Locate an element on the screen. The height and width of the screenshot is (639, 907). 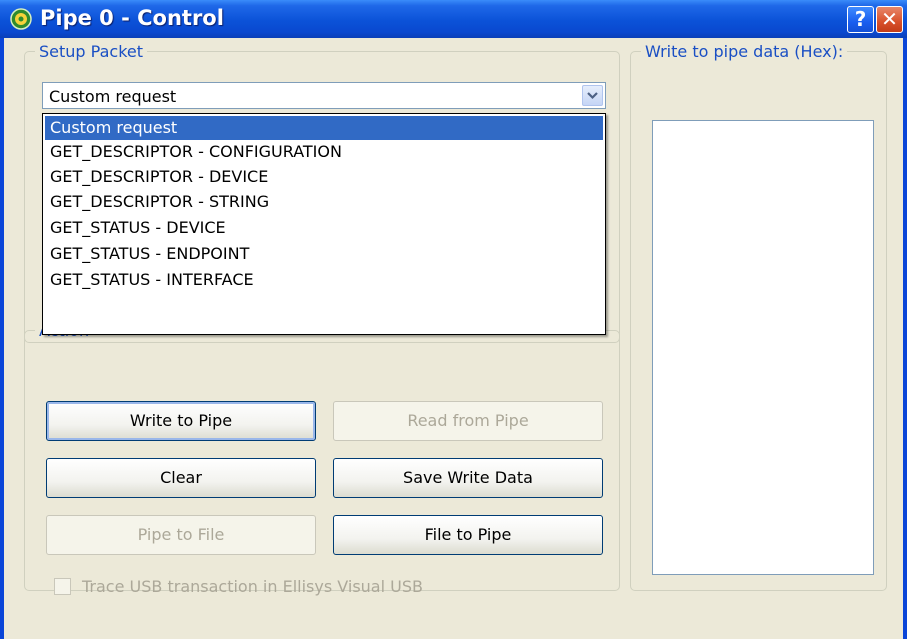
gear-icon is located at coordinates (21, 19).